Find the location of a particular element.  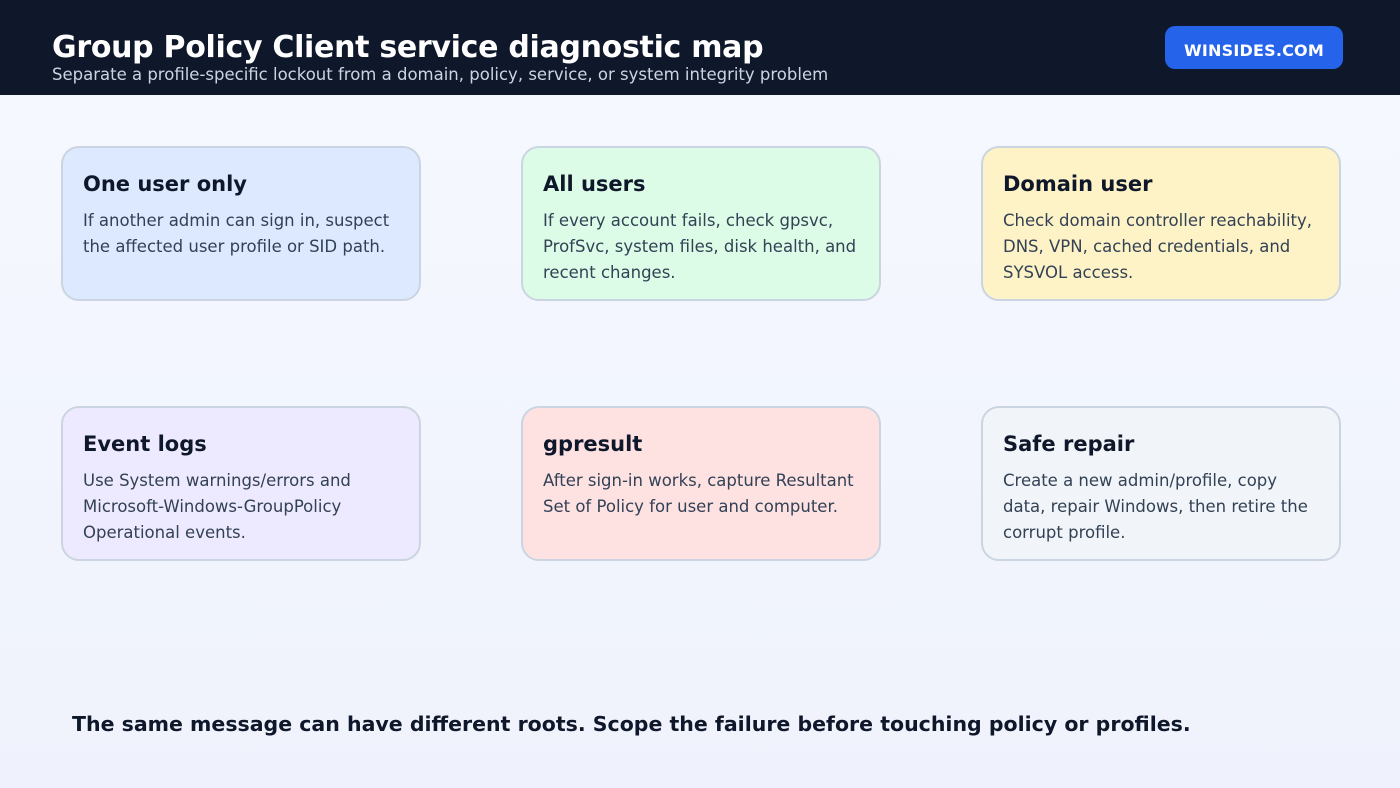

card-title: Domain user is located at coordinates (1078, 184).